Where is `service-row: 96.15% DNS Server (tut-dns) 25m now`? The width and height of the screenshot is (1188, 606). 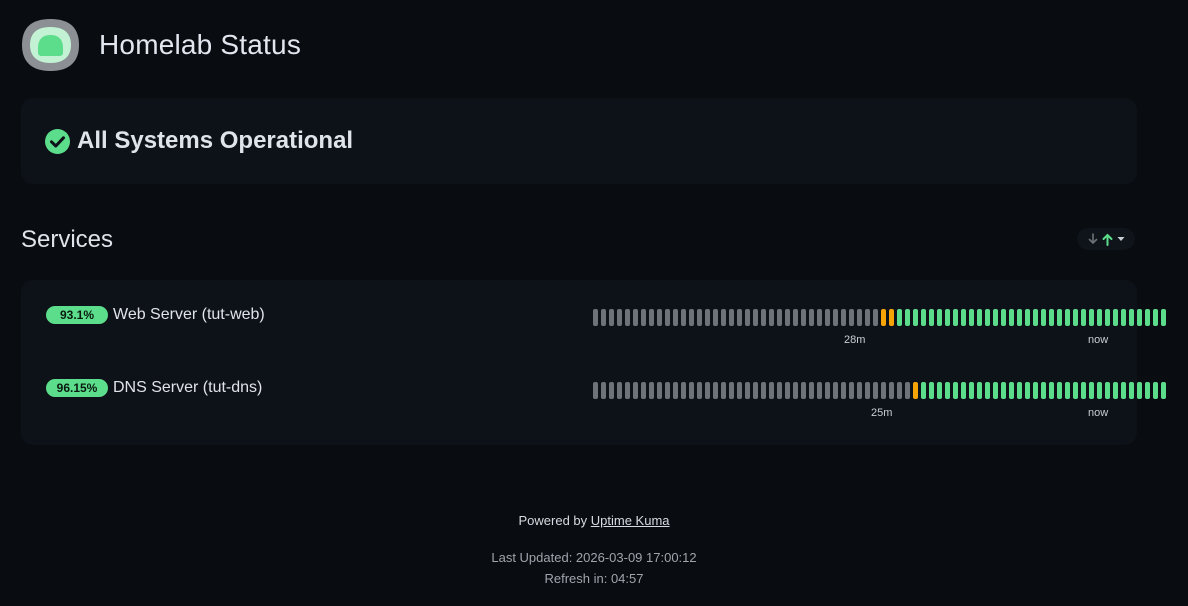
service-row: 96.15% DNS Server (tut-dns) 25m now is located at coordinates (593, 402).